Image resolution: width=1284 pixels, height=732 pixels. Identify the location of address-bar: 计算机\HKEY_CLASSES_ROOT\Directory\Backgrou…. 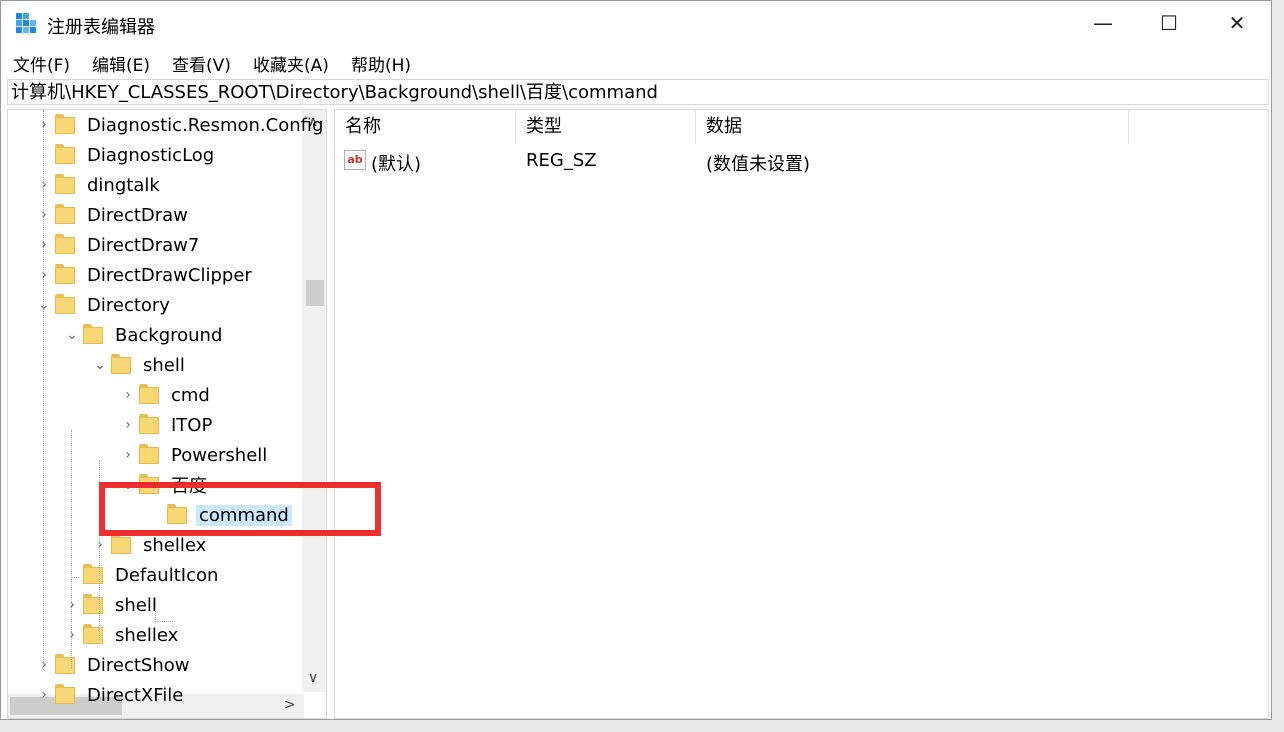
(638, 92).